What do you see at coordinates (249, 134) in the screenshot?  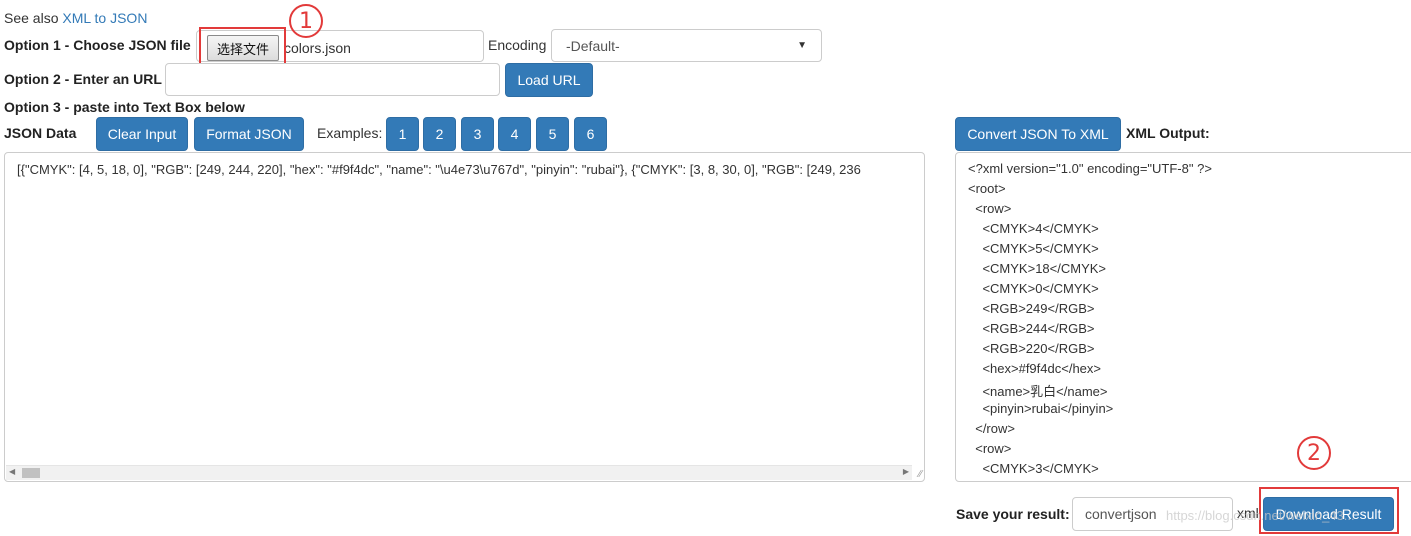 I see `format-json-button: Format JSON` at bounding box center [249, 134].